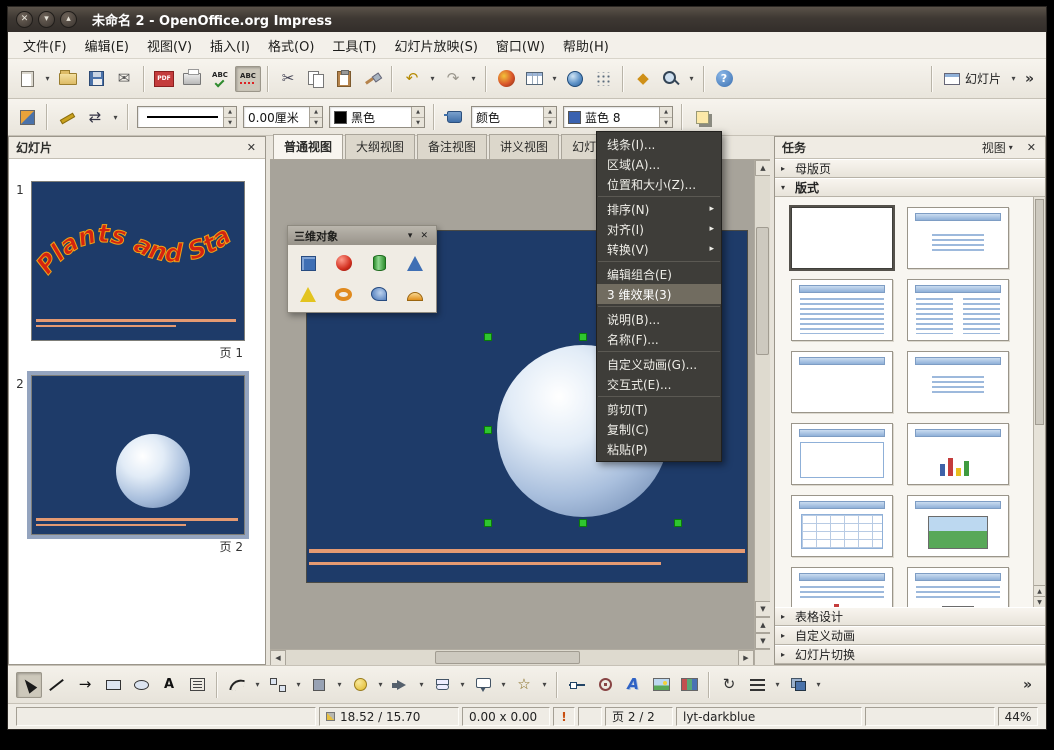  Describe the element at coordinates (659, 409) in the screenshot. I see `context-menu-item: 剪切(T)` at that location.